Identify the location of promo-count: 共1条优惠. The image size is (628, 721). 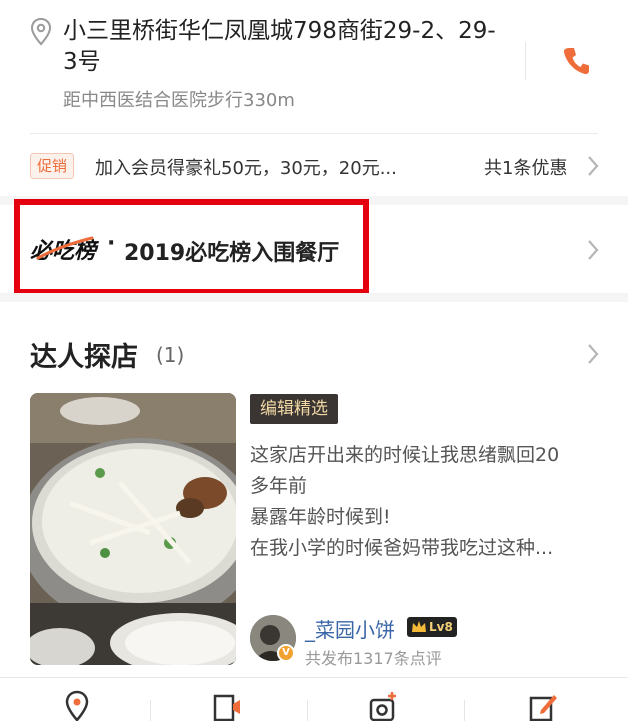
(526, 168).